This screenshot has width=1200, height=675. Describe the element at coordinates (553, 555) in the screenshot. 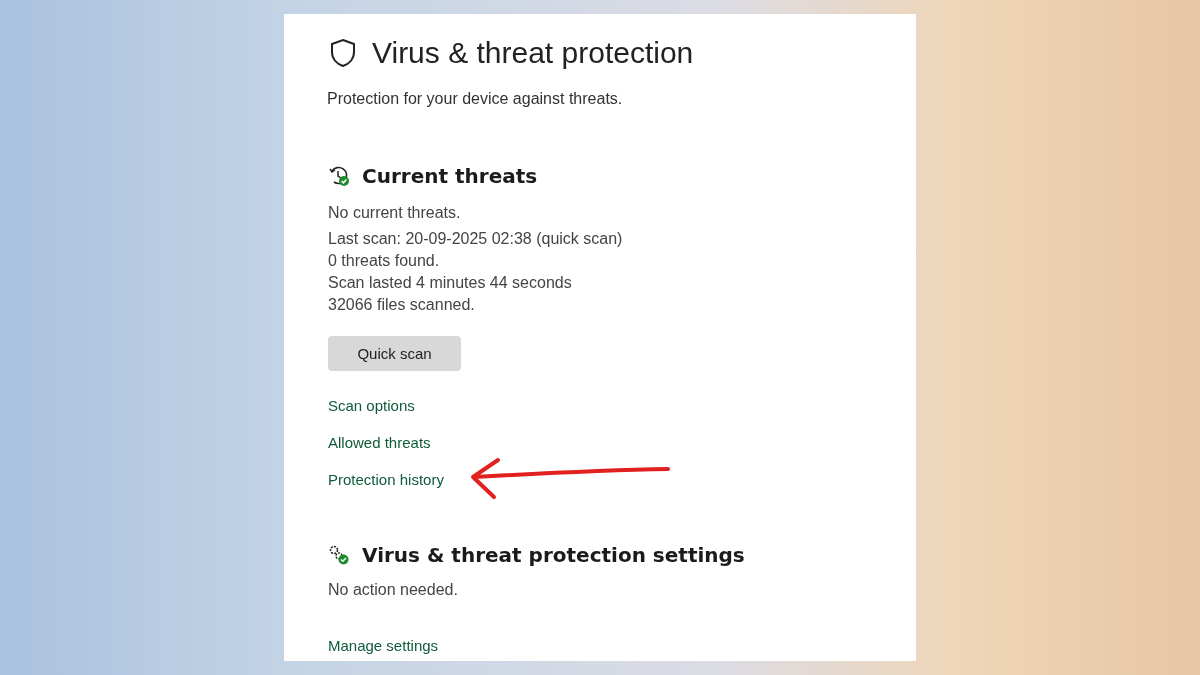

I see `section-title: Virus & threat protection settings` at that location.